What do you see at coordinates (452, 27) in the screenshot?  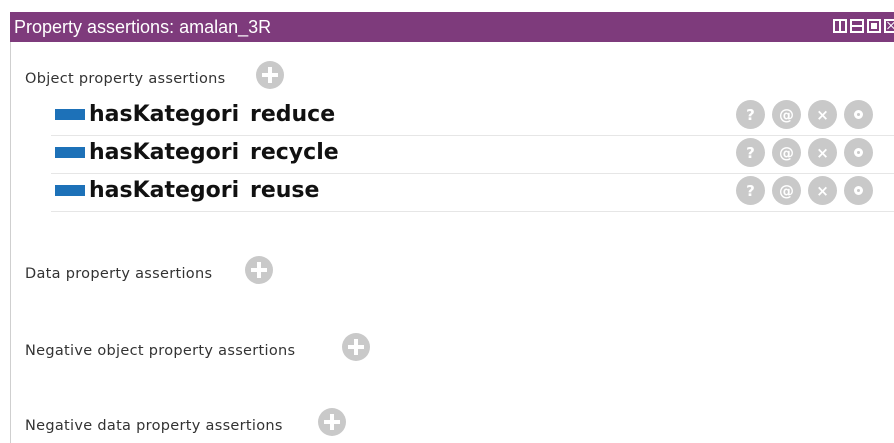 I see `view-title-bar: Property assertions: amalan_3R` at bounding box center [452, 27].